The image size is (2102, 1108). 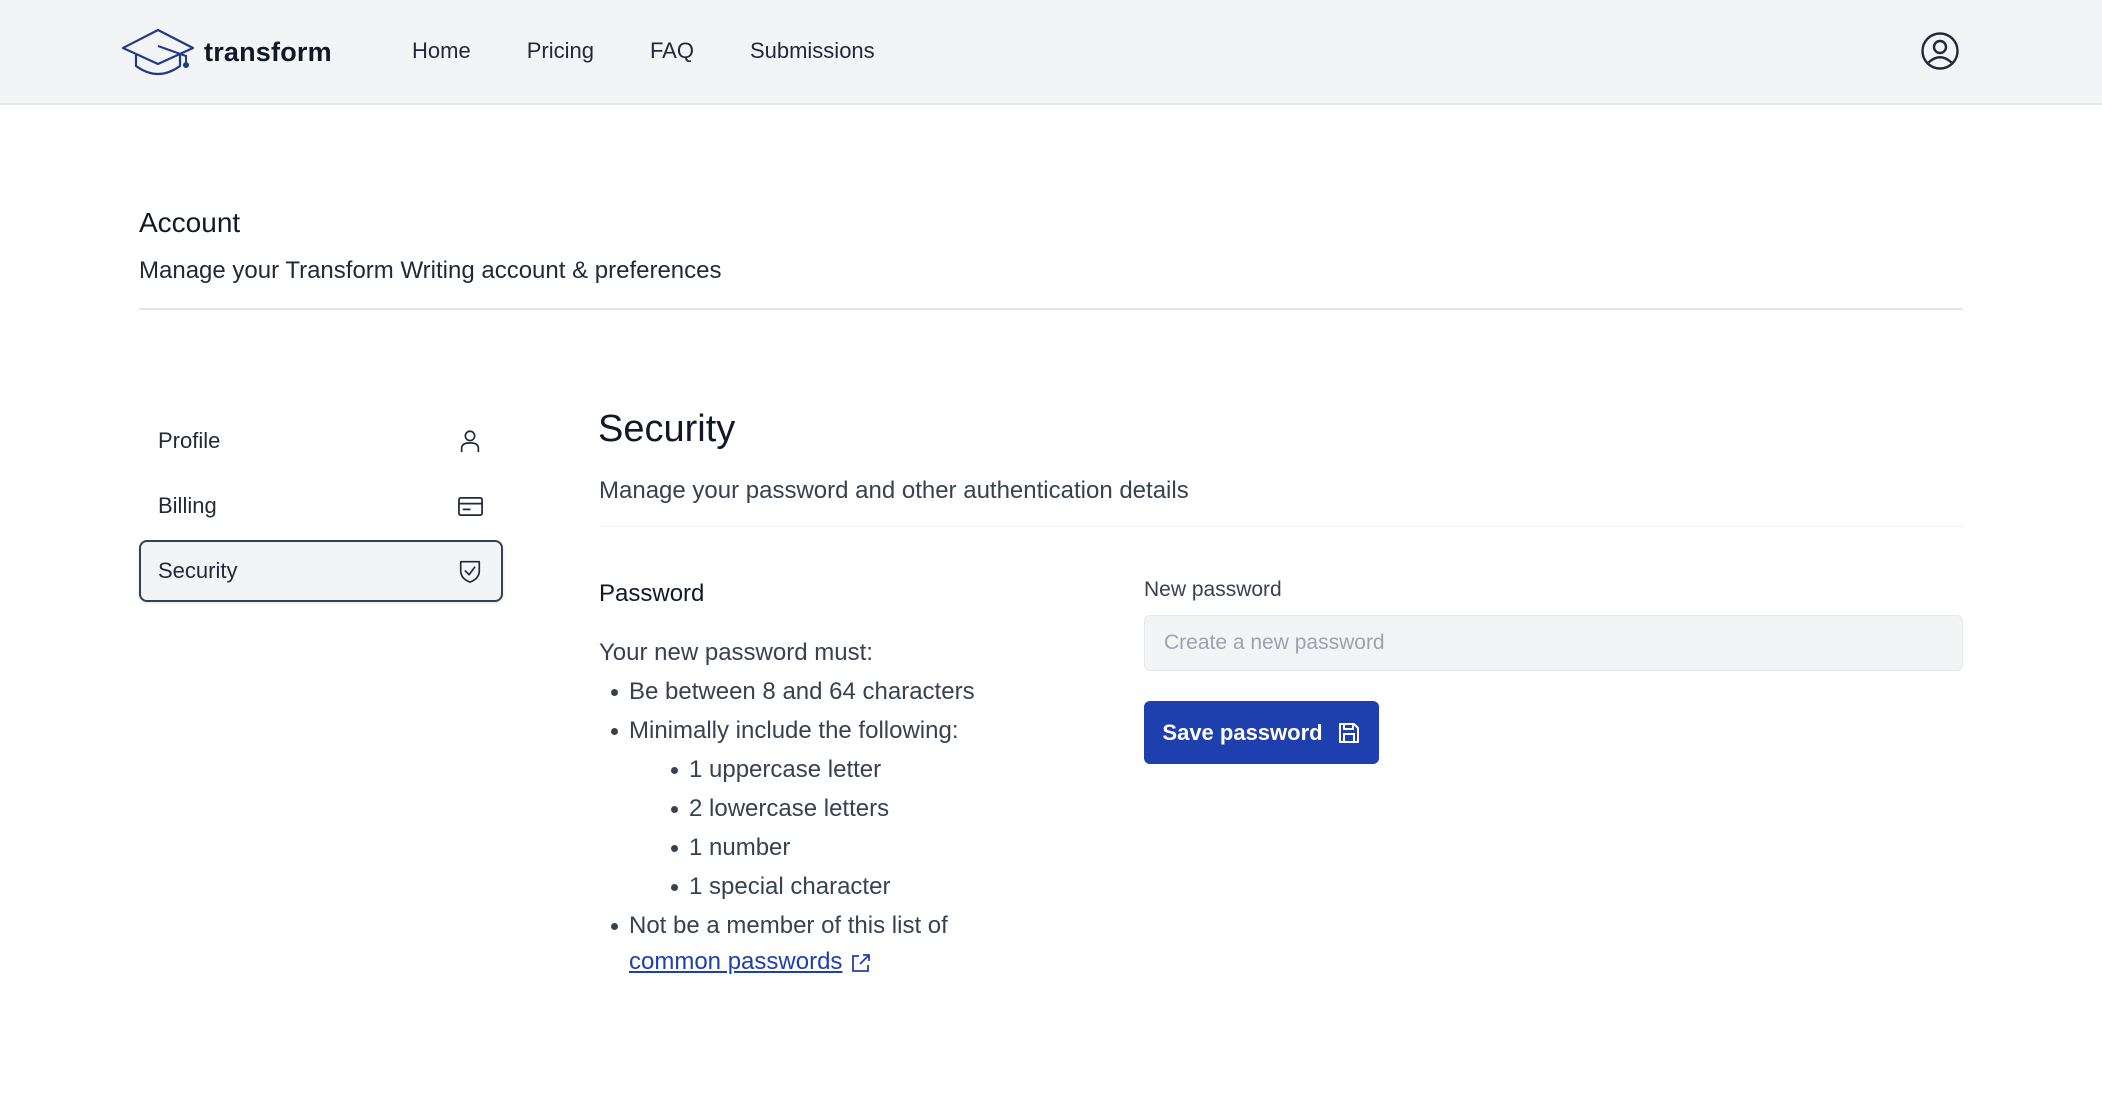 I want to click on requirements-intro: Your new password must:, so click(x=736, y=652).